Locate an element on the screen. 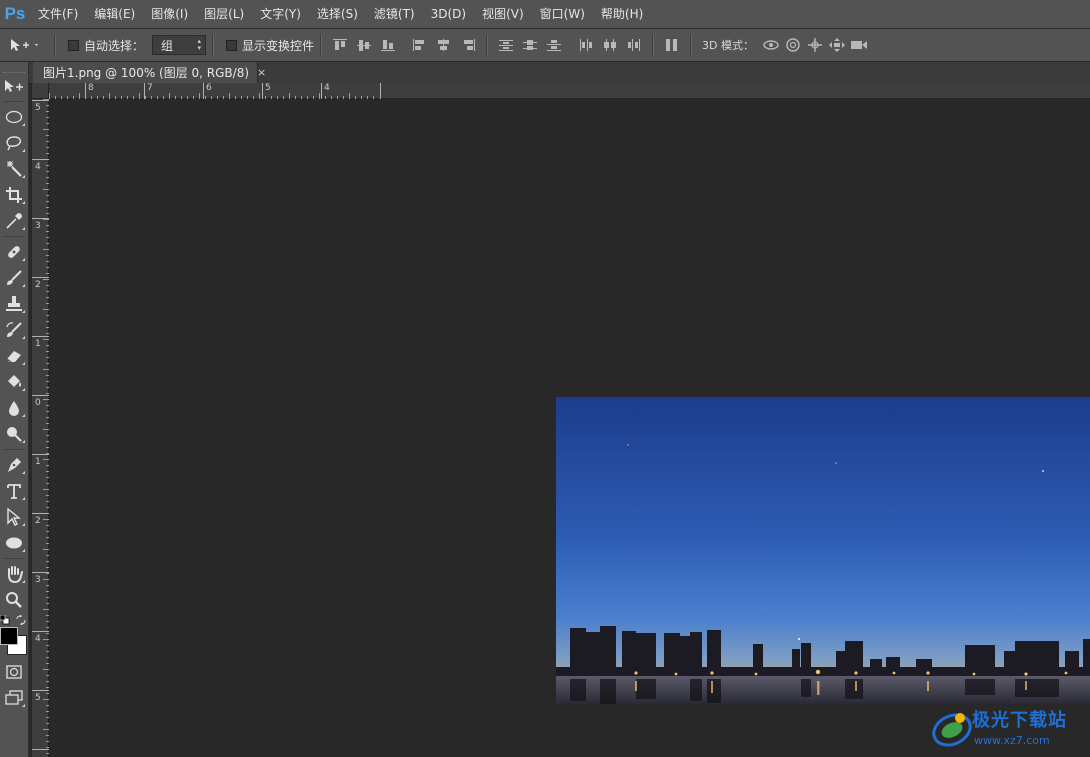 This screenshot has height=757, width=1090. distribute-bottom-icon is located at coordinates (554, 45).